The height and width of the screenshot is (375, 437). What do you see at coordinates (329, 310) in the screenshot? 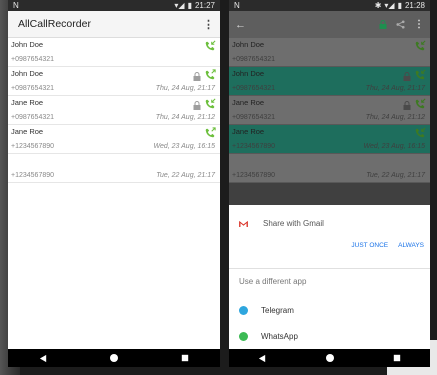
I see `app-row-telegram: Telegram` at bounding box center [329, 310].